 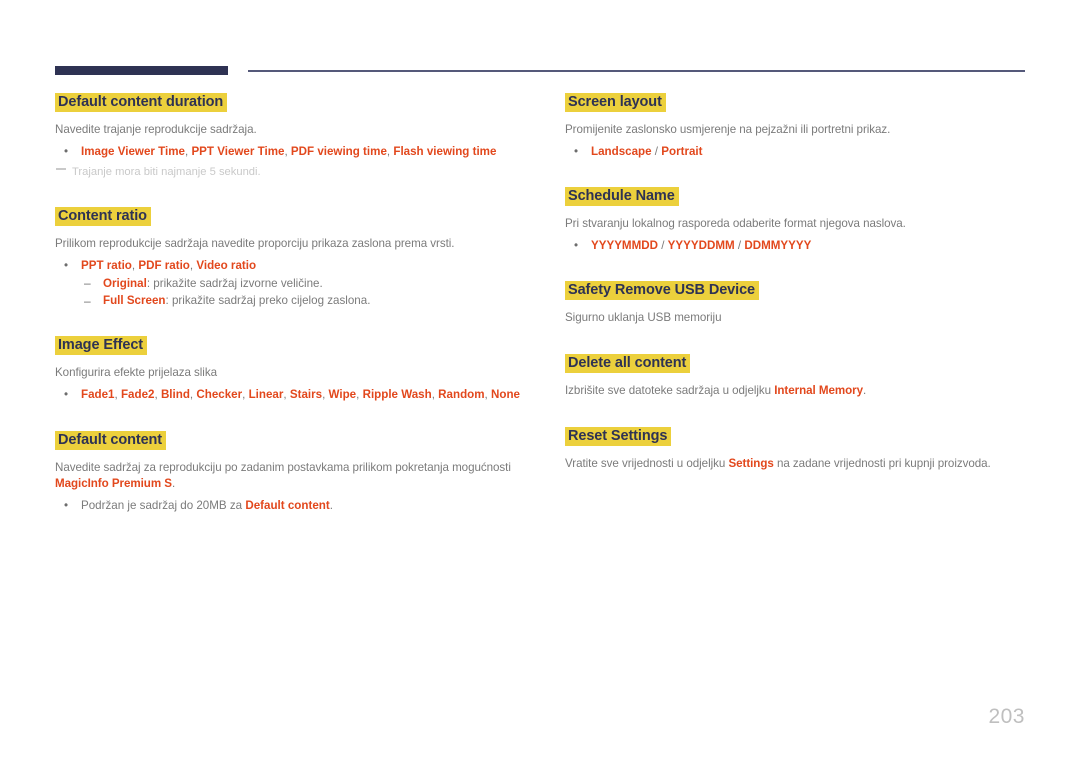 I want to click on bullet-list: • Landscape / Portrait, so click(x=800, y=151).